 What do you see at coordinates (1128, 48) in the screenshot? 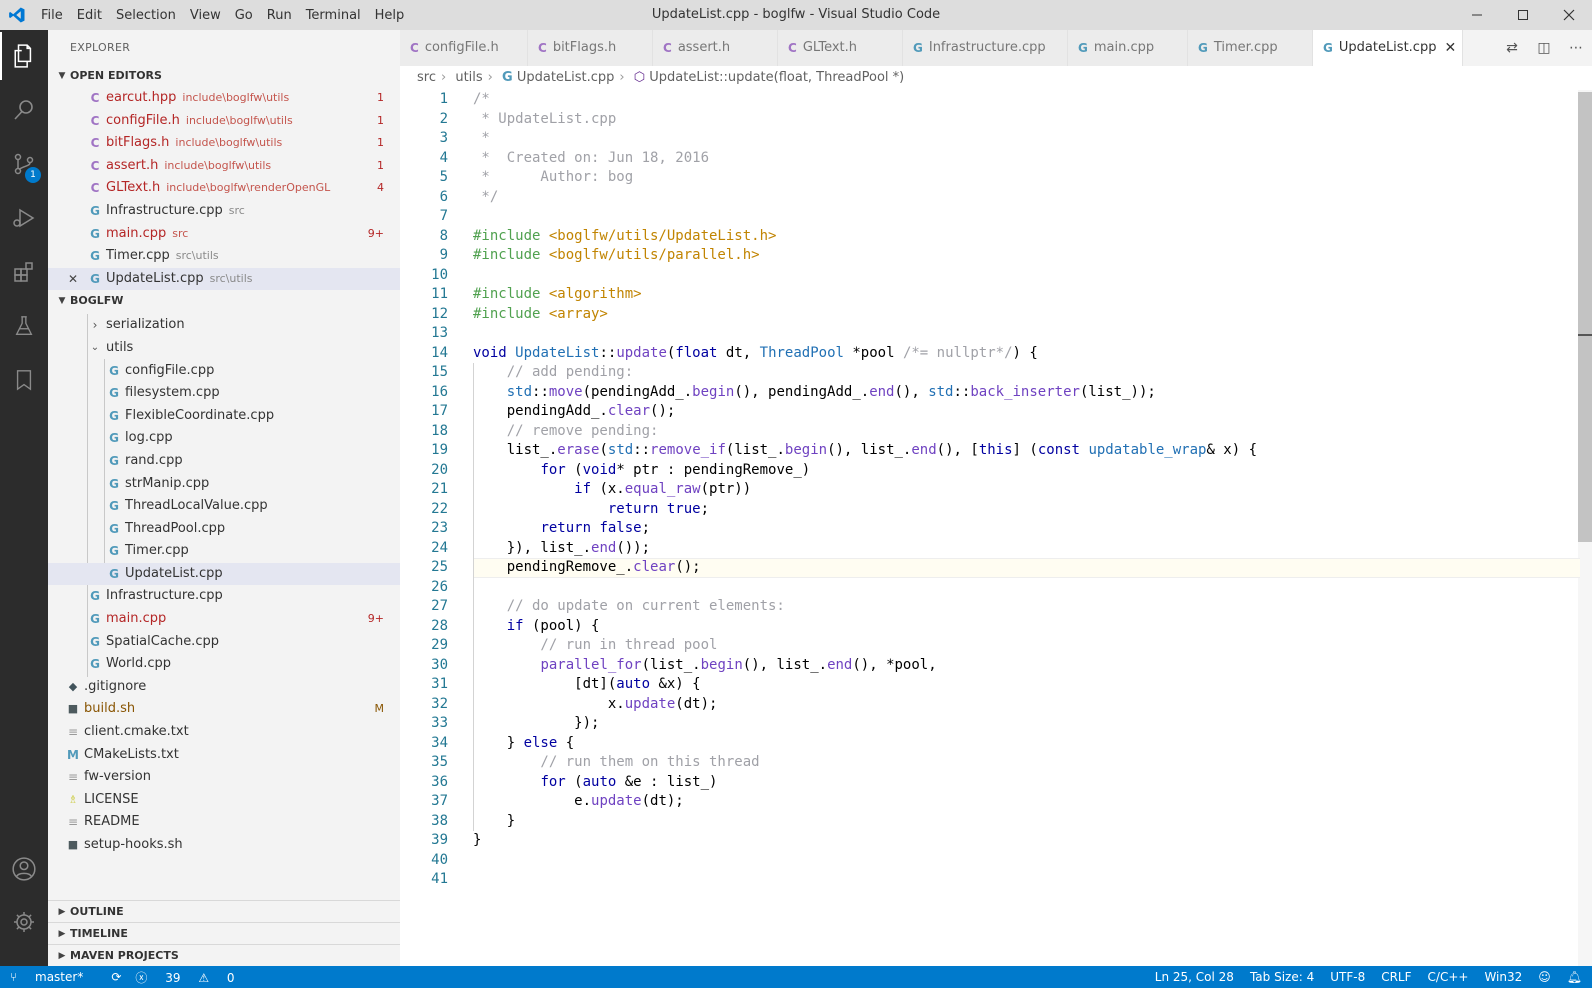
I see `tab-main-cpp: Gmain.cpp` at bounding box center [1128, 48].